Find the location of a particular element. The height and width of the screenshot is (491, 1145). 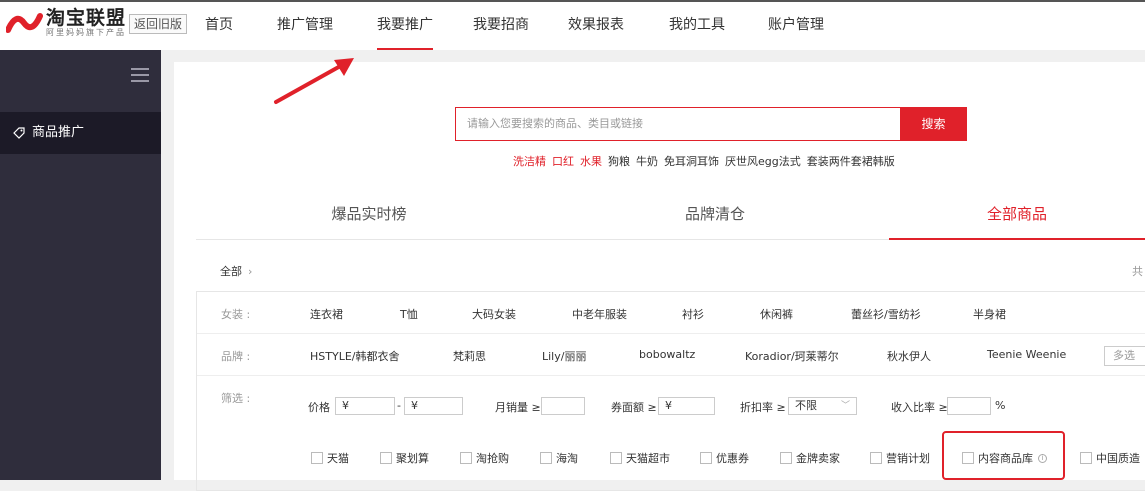

checkbox-china-quality: 中国质造 is located at coordinates (1110, 458).